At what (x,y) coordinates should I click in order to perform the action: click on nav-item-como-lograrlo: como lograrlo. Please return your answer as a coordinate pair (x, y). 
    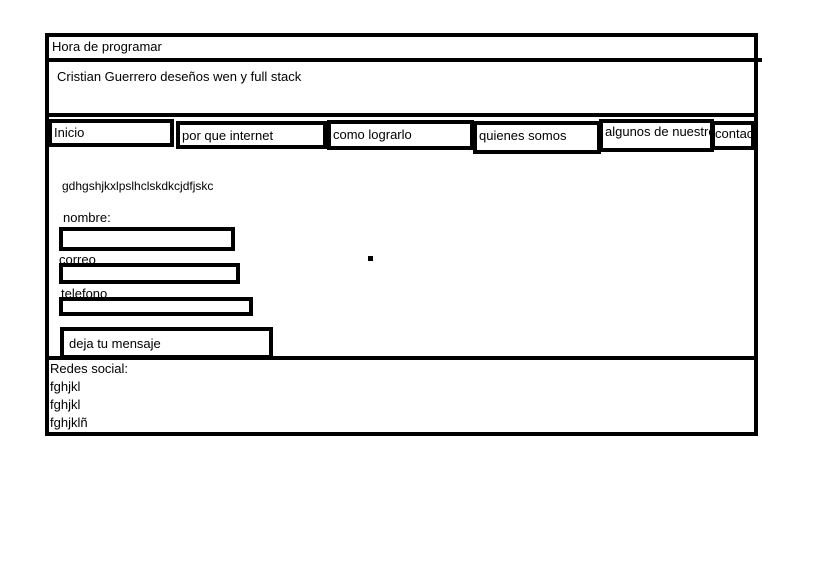
    Looking at the image, I should click on (400, 135).